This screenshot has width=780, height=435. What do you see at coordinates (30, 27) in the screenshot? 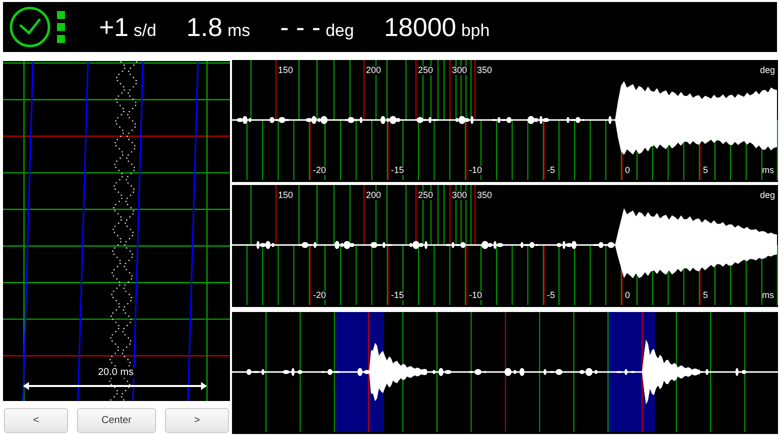
I see `clock-check-icon` at bounding box center [30, 27].